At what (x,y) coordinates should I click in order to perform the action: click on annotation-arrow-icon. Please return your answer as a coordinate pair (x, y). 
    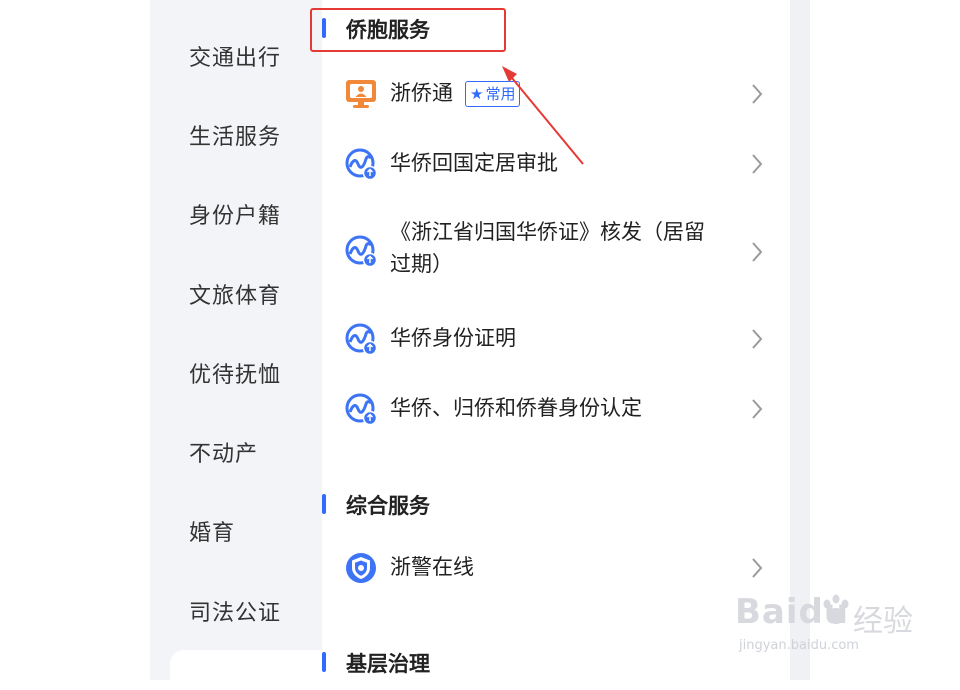
    Looking at the image, I should click on (543, 115).